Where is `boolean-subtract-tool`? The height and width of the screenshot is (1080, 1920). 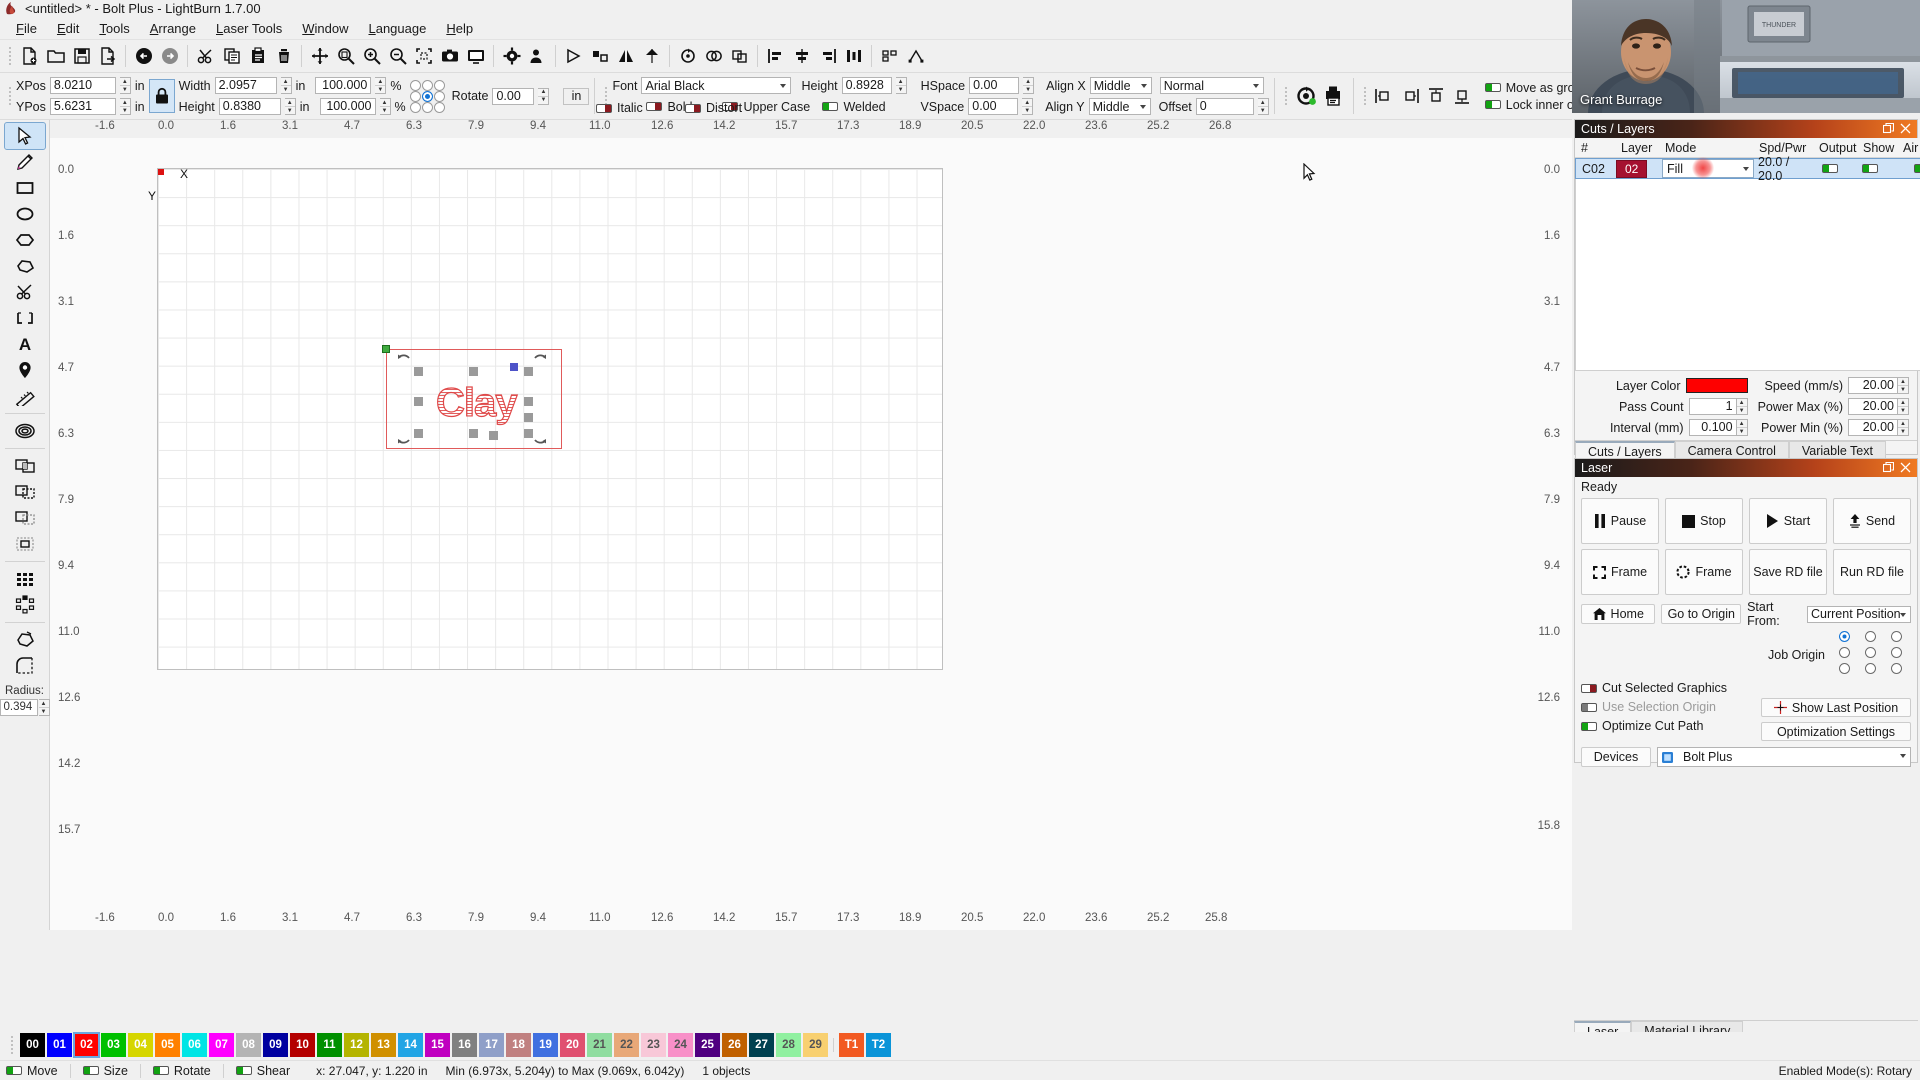
boolean-subtract-tool is located at coordinates (25, 492).